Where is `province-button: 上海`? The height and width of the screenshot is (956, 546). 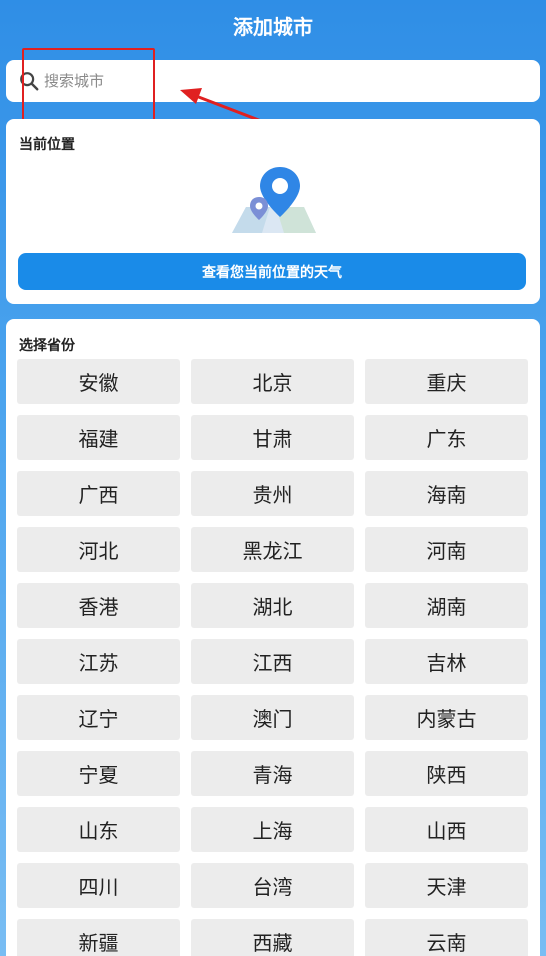 province-button: 上海 is located at coordinates (272, 829).